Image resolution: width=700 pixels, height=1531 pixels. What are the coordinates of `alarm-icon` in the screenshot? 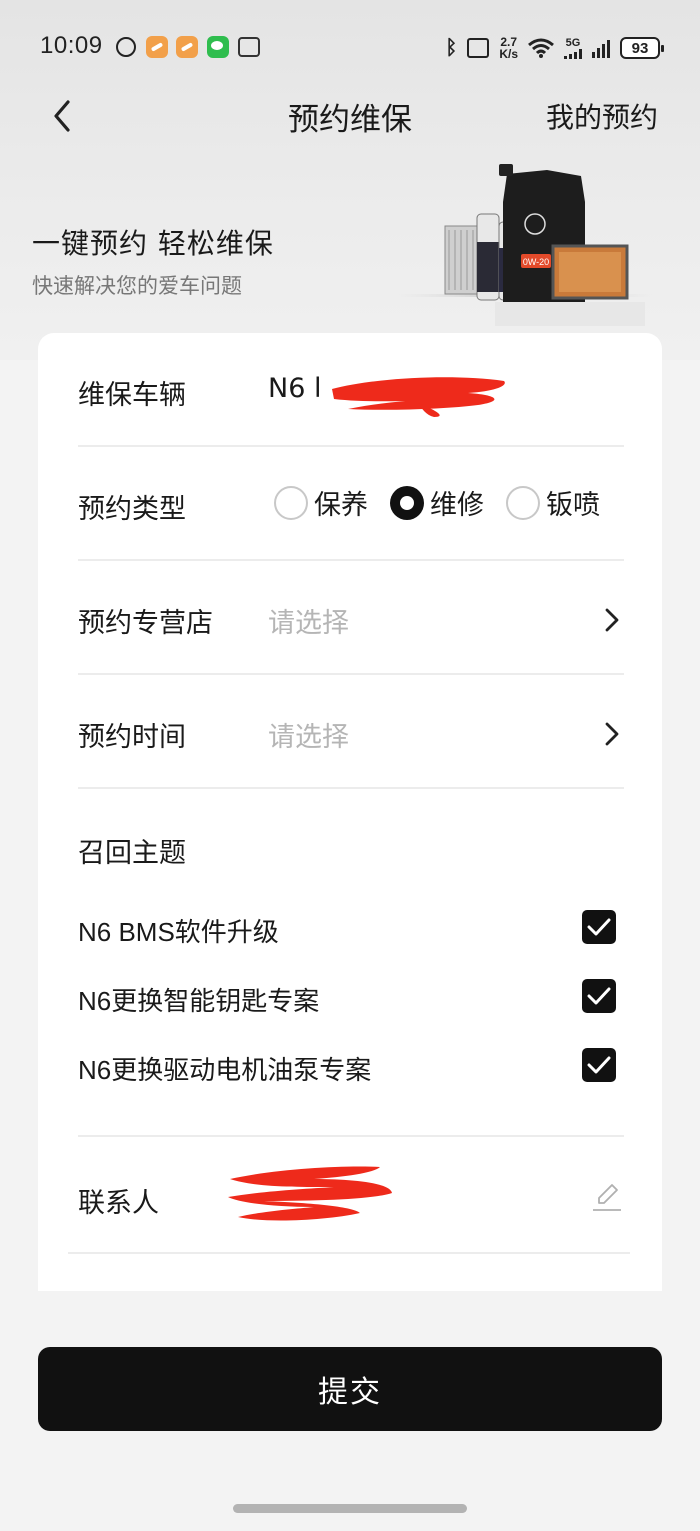 It's located at (126, 47).